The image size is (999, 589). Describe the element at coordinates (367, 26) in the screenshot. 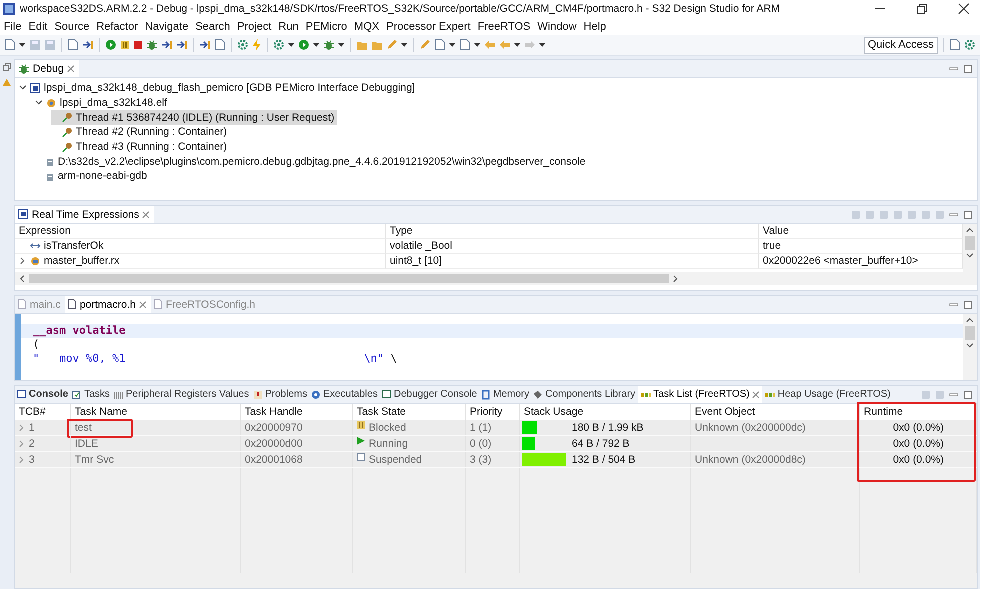

I see `menu-item: MQX` at that location.